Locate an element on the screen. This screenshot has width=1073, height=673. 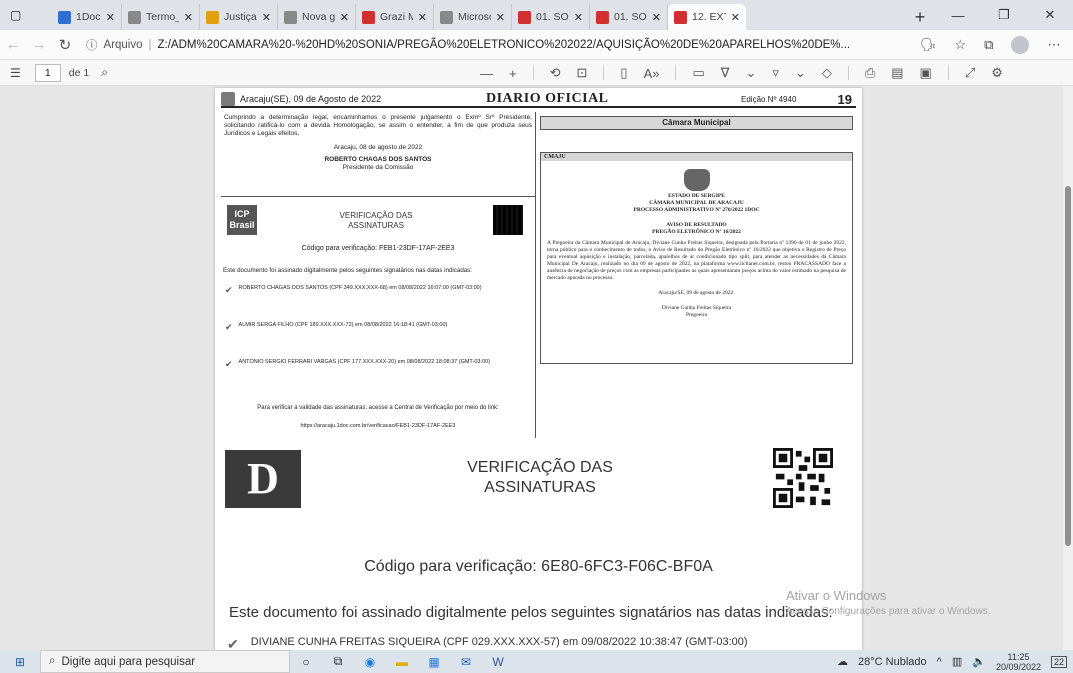
fullscreen-icon: ⤢ is located at coordinates (970, 73).